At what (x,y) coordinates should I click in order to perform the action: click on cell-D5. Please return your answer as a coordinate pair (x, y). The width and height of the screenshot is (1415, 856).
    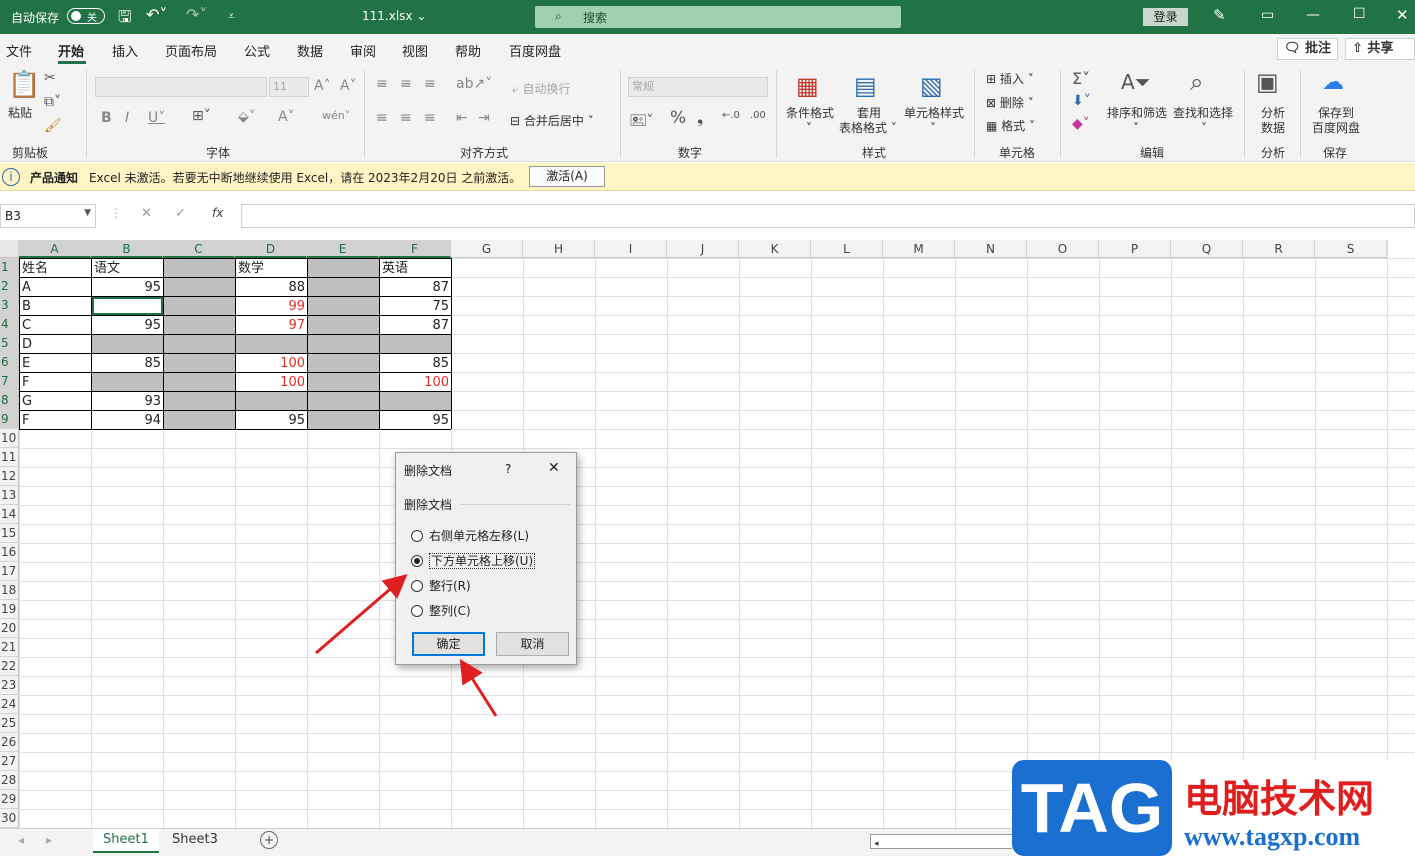
    Looking at the image, I should click on (271, 344).